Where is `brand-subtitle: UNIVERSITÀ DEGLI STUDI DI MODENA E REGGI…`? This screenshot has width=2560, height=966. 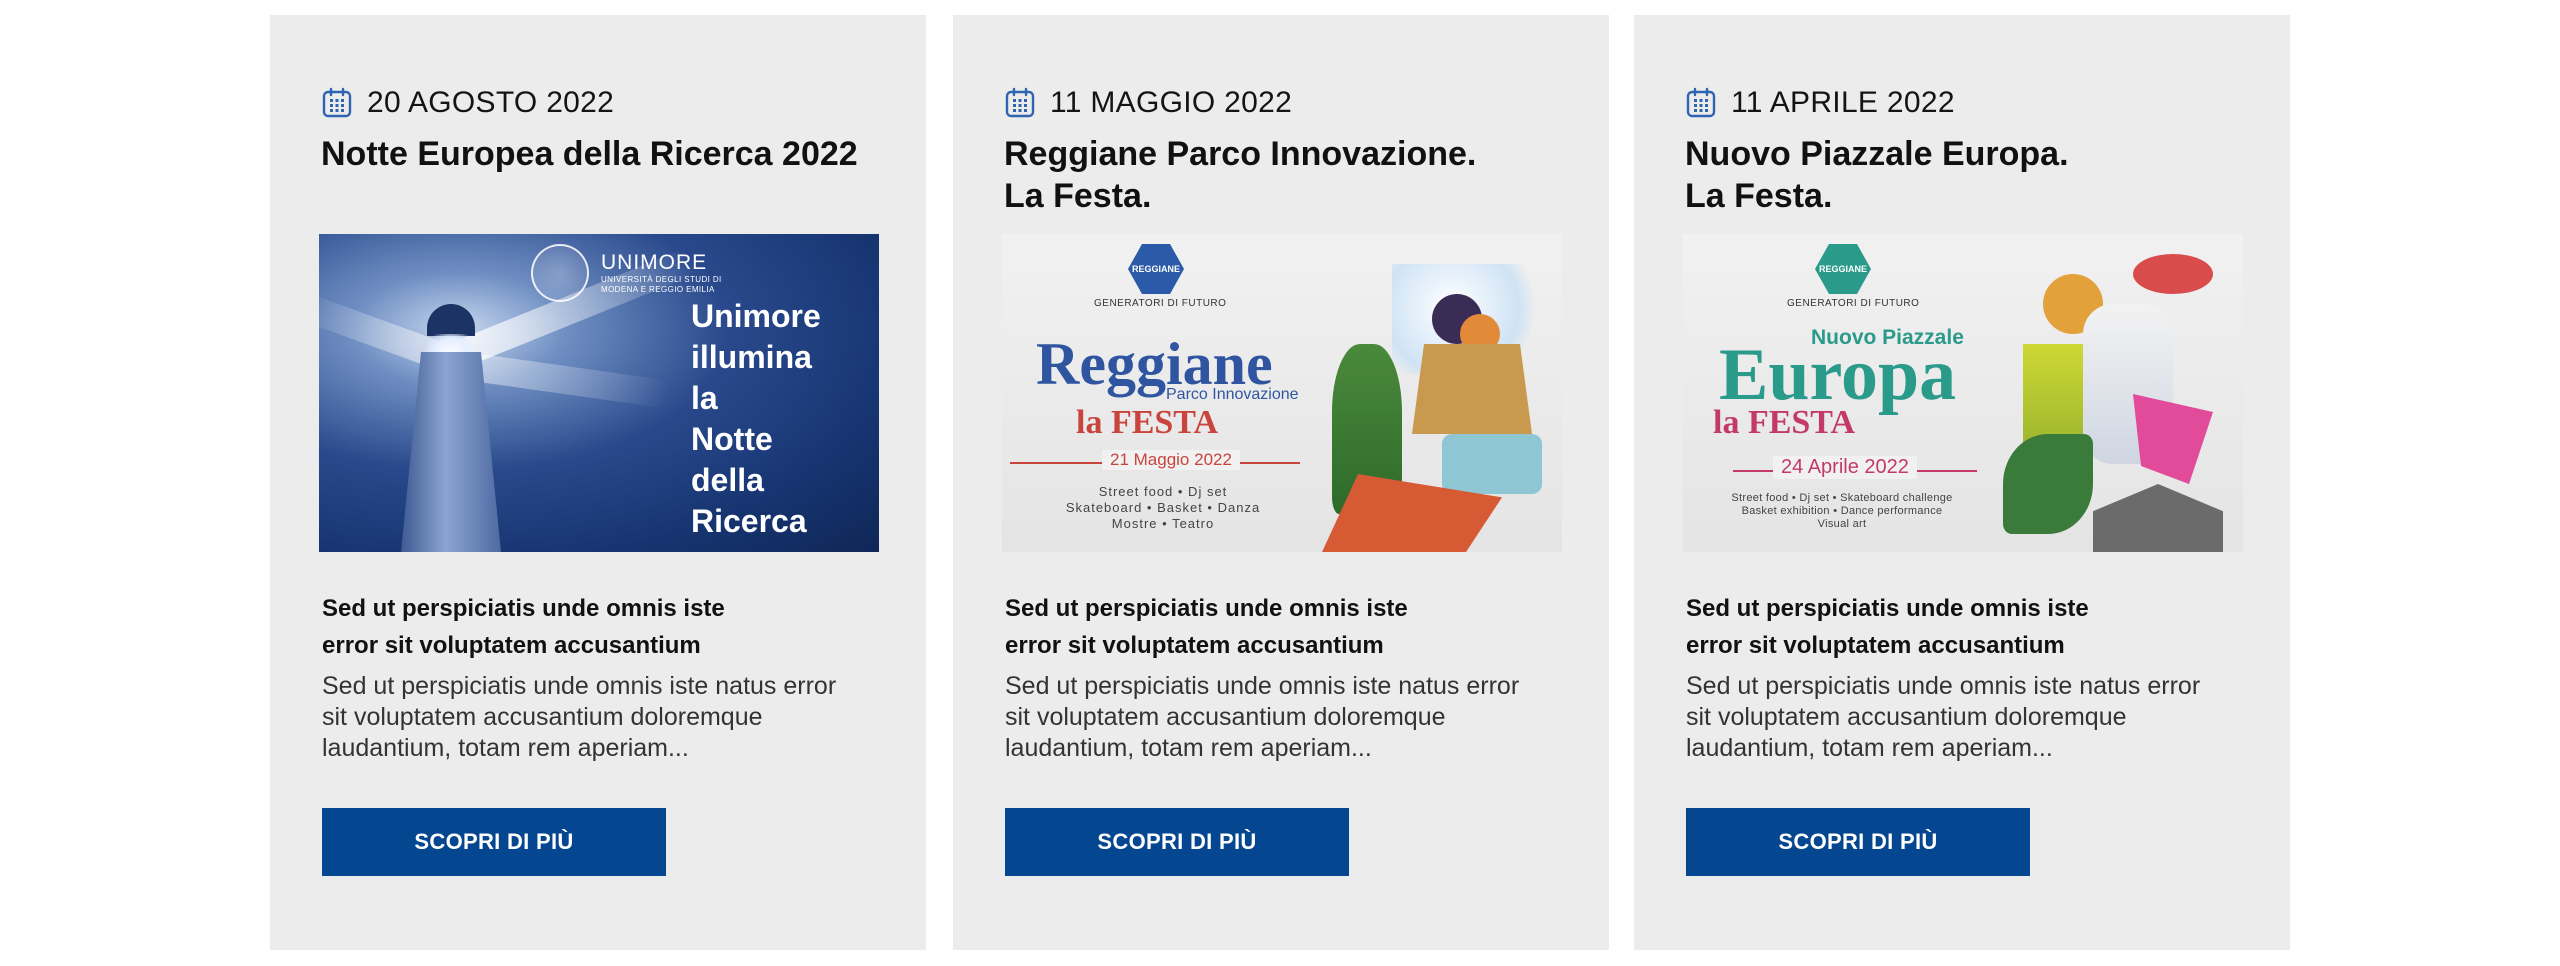
brand-subtitle: UNIVERSITÀ DEGLI STUDI DI MODENA E REGGI… is located at coordinates (661, 284).